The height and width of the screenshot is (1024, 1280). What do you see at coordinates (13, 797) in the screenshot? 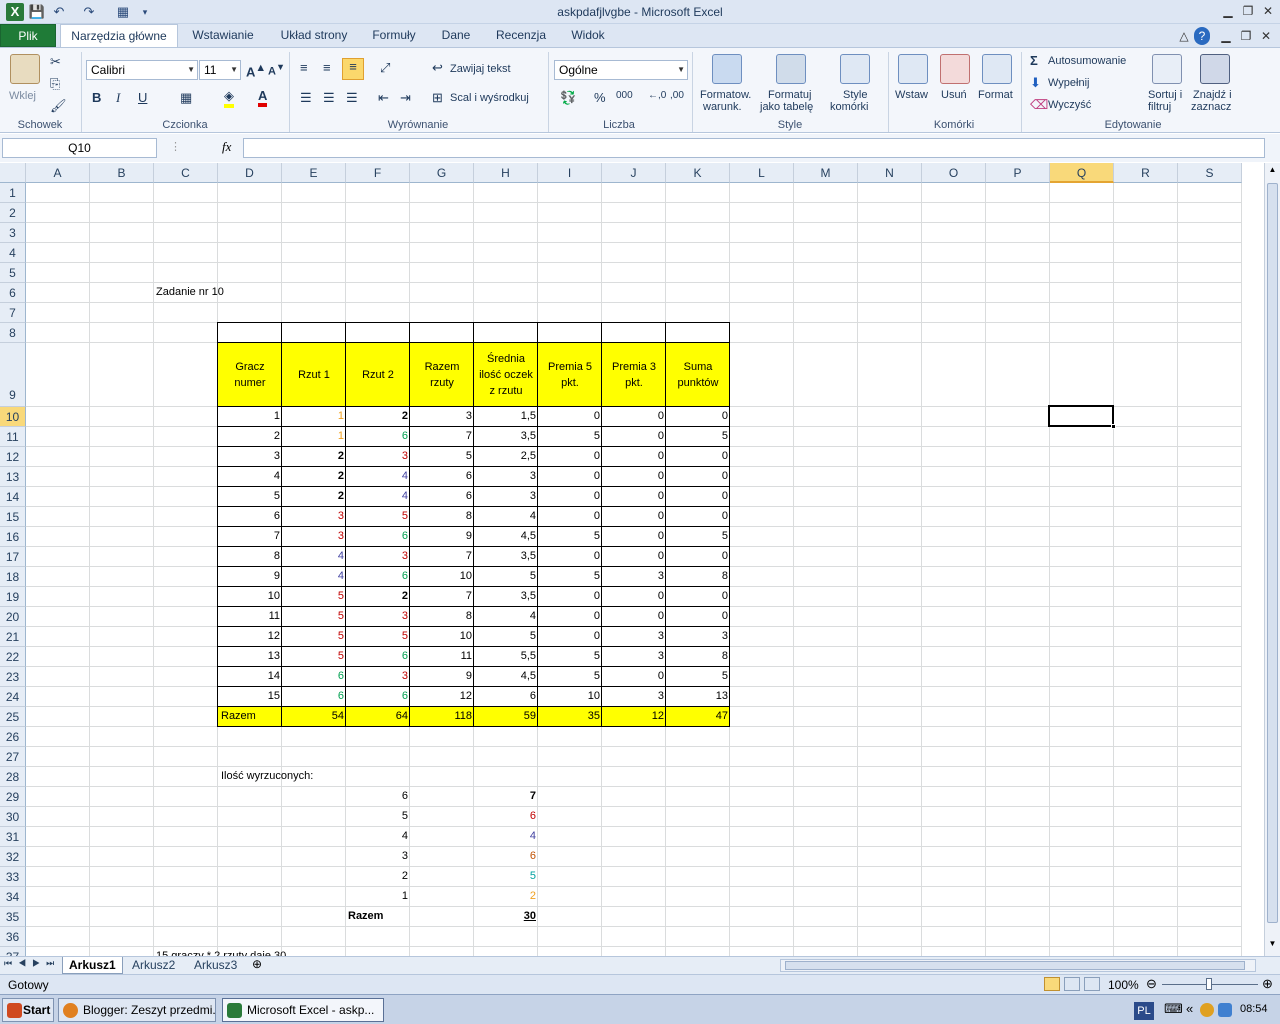
I see `row-header-29: 29` at bounding box center [13, 797].